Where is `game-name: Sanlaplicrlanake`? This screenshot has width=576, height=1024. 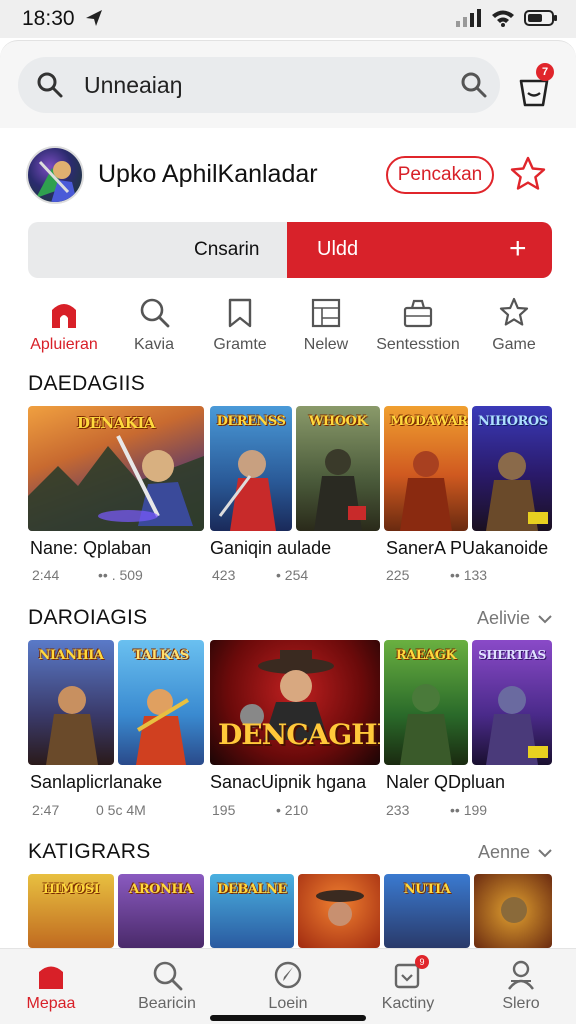 game-name: Sanlaplicrlanake is located at coordinates (96, 782).